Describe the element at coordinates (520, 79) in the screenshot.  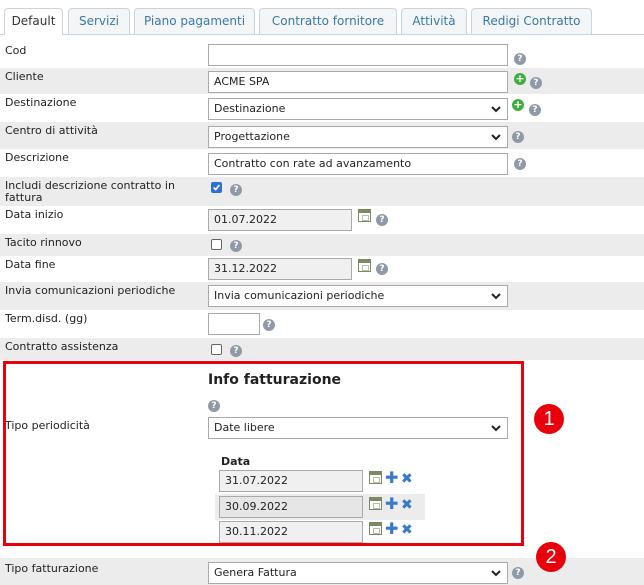
I see `cliente-add-icon: +` at that location.